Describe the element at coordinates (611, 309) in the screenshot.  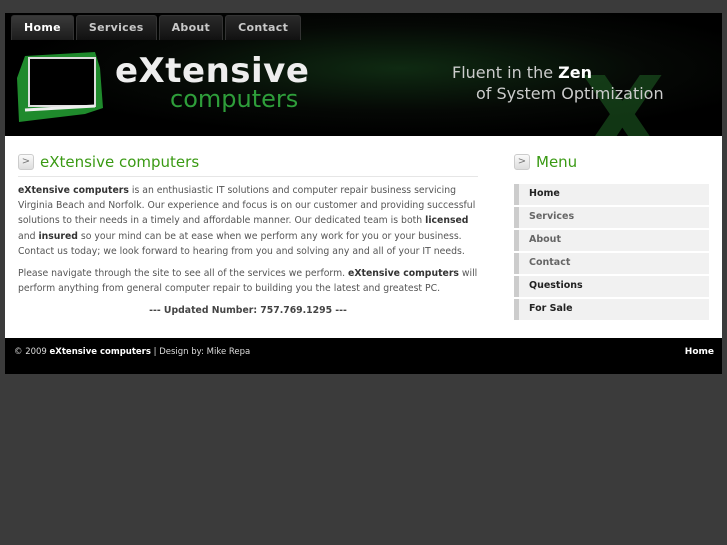
I see `sidebar-item-for-sale: For Sale` at that location.